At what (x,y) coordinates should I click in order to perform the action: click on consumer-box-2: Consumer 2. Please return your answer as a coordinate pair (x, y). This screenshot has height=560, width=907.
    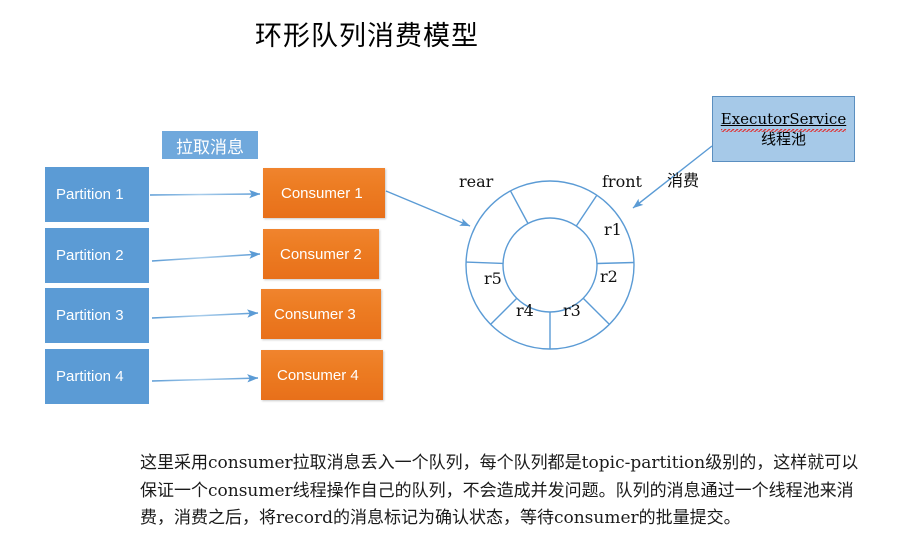
    Looking at the image, I should click on (321, 254).